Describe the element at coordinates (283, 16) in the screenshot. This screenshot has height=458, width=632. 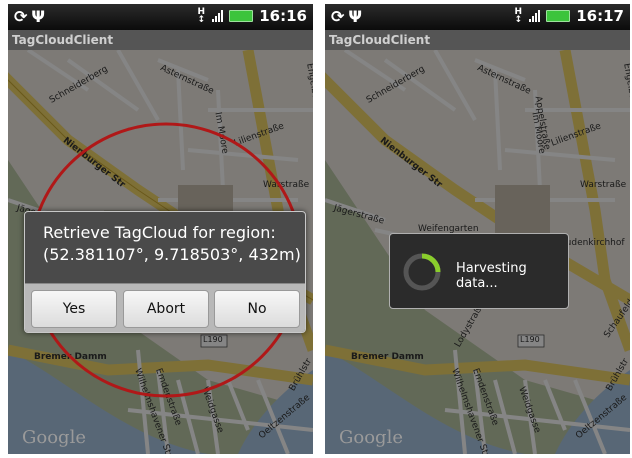
I see `status-time: 16:16` at that location.